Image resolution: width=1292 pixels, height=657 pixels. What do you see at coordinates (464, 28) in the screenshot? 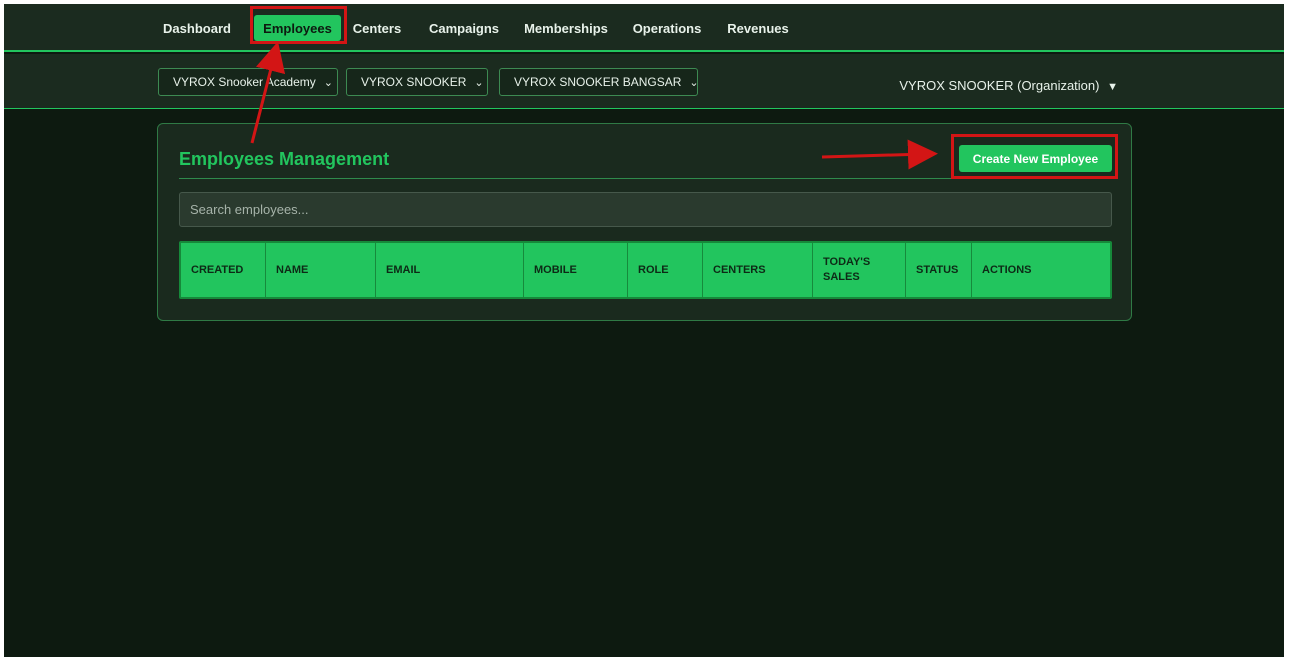
I see `nav-item-campaigns: Campaigns` at bounding box center [464, 28].